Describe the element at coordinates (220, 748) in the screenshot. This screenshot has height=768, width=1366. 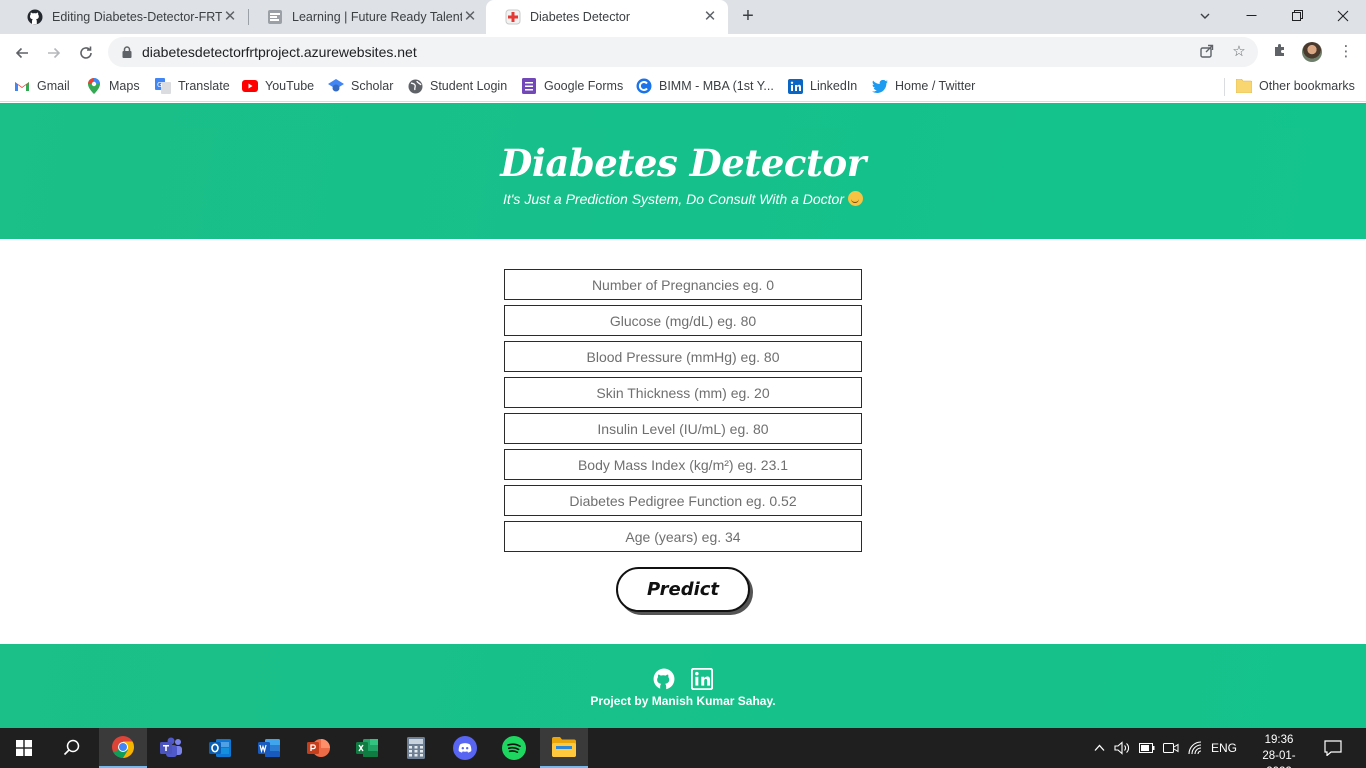
I see `outlook-icon` at that location.